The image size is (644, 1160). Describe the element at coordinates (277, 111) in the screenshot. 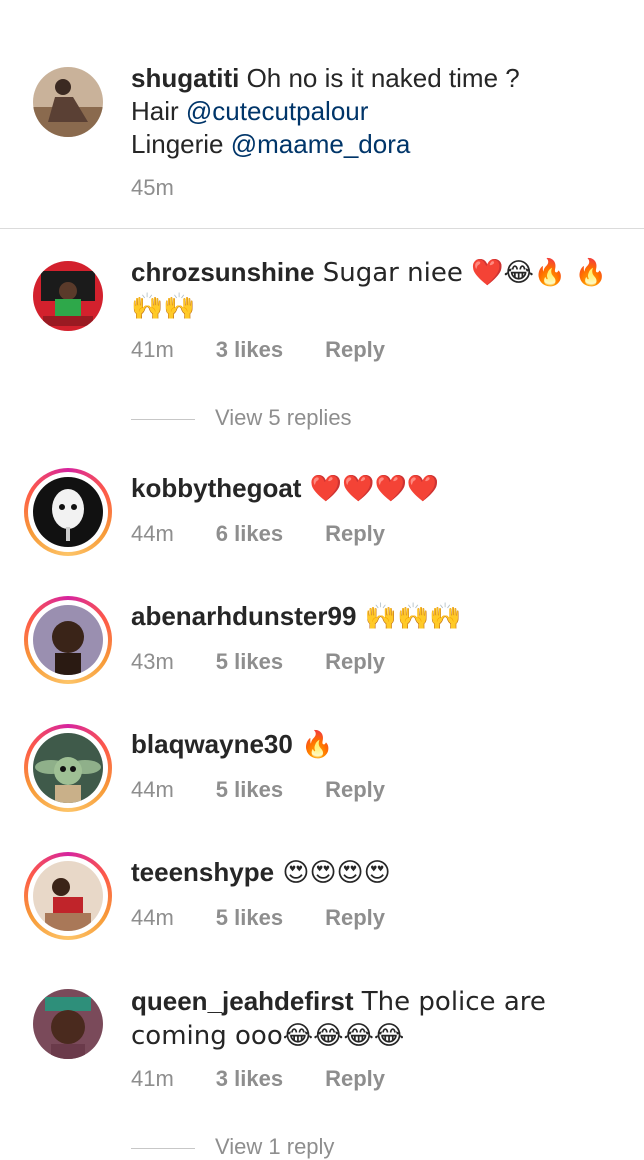

I see `mention-link: @cutecutpalour` at that location.